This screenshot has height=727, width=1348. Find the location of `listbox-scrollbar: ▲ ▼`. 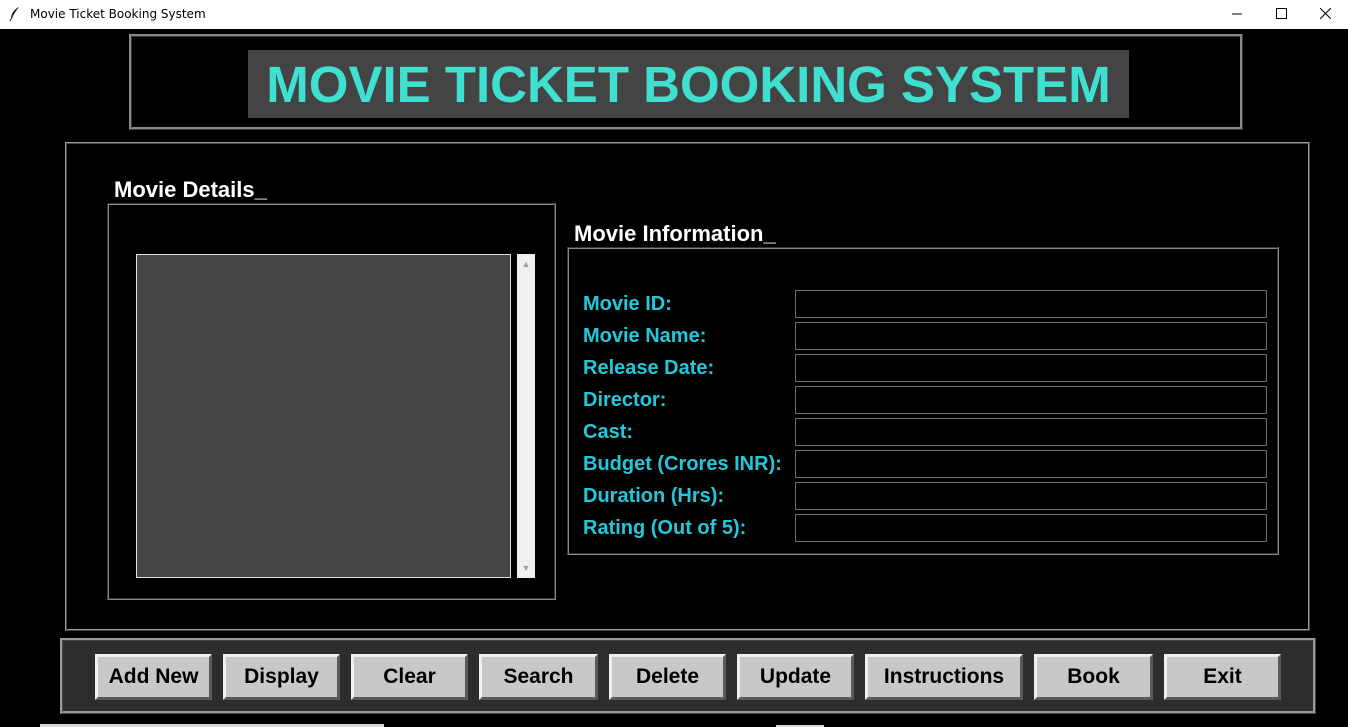

listbox-scrollbar: ▲ ▼ is located at coordinates (526, 416).